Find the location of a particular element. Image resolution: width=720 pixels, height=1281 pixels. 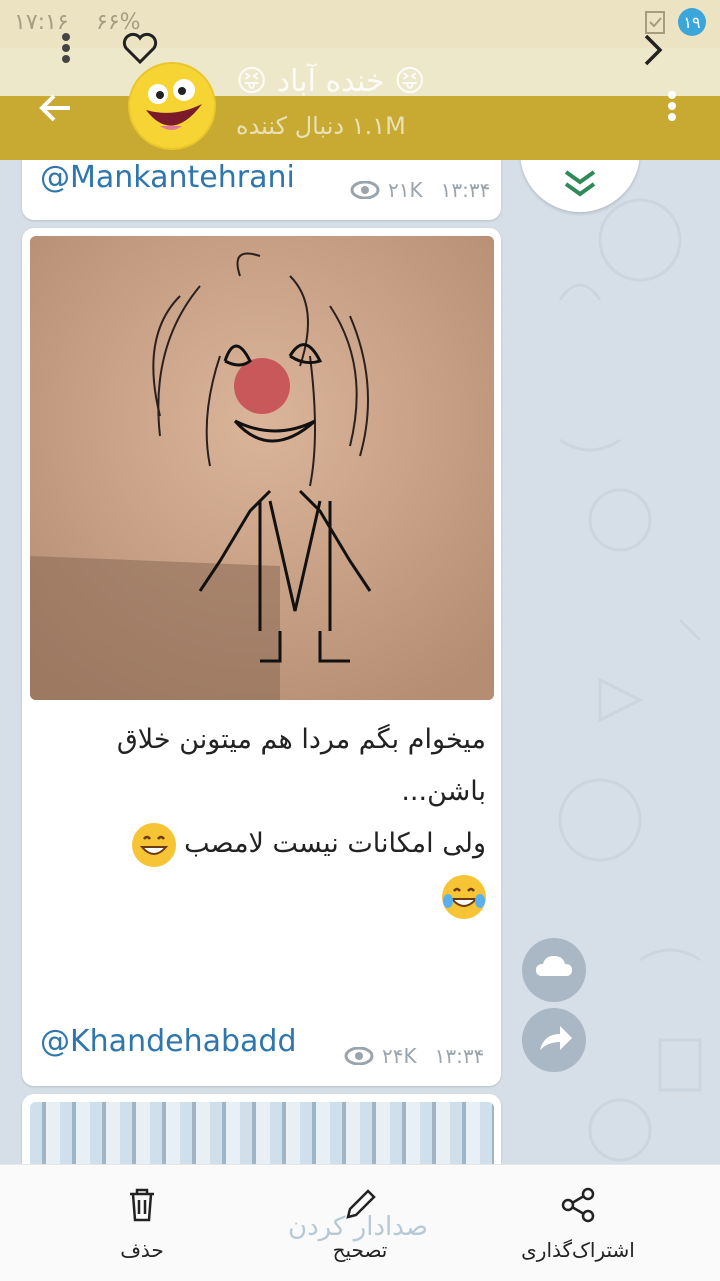

message-meta: ۲۱K ۱۳:۳۴ is located at coordinates (420, 190).